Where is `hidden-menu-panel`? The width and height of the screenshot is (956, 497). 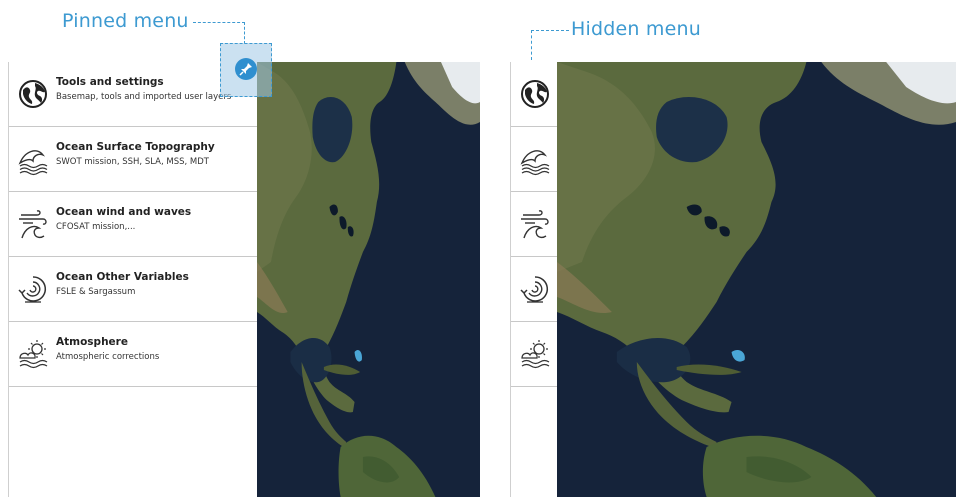
hidden-menu-panel is located at coordinates (533, 279).